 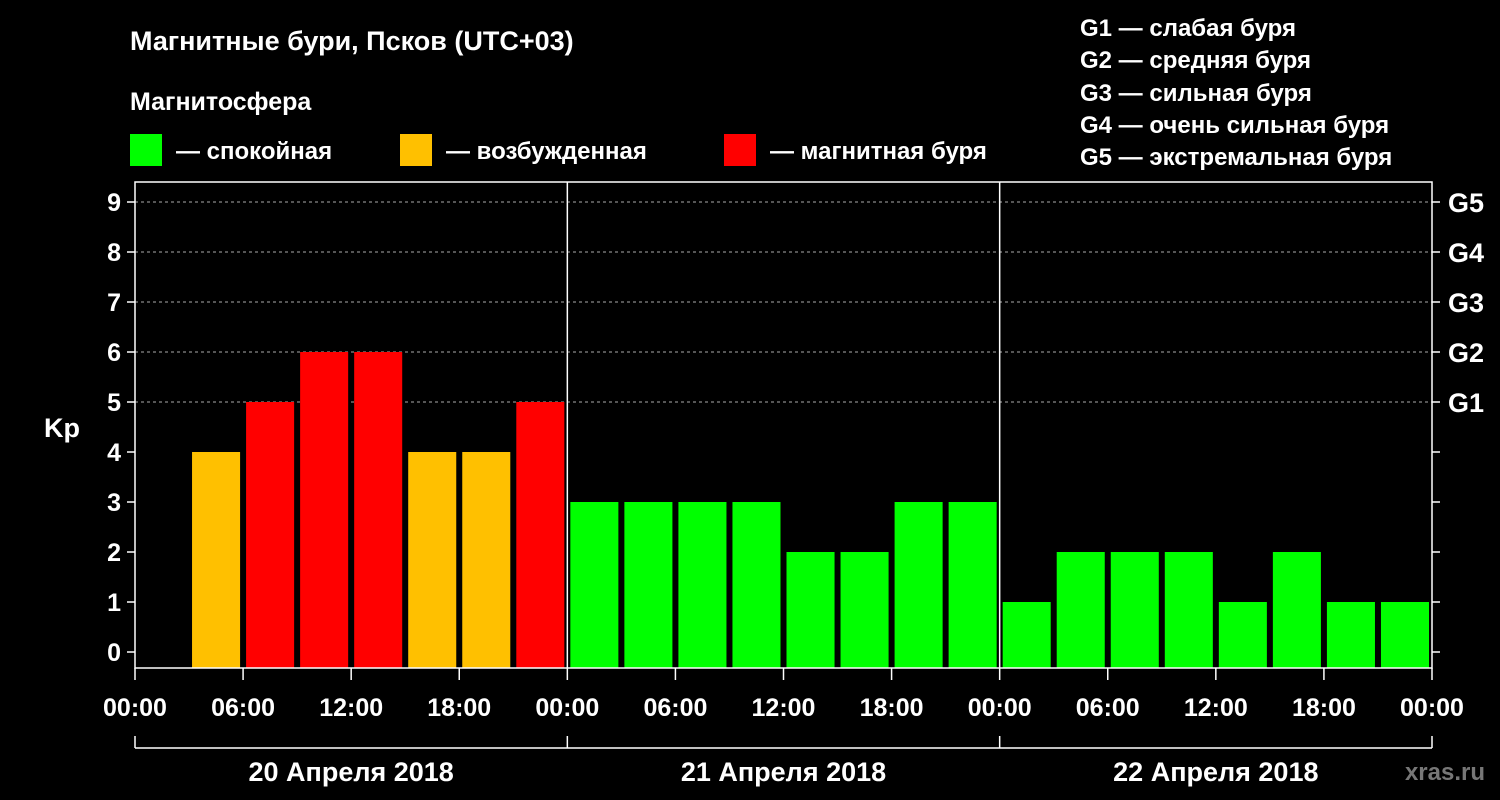 I want to click on x-tick-label-6: 12:00, so click(x=784, y=708).